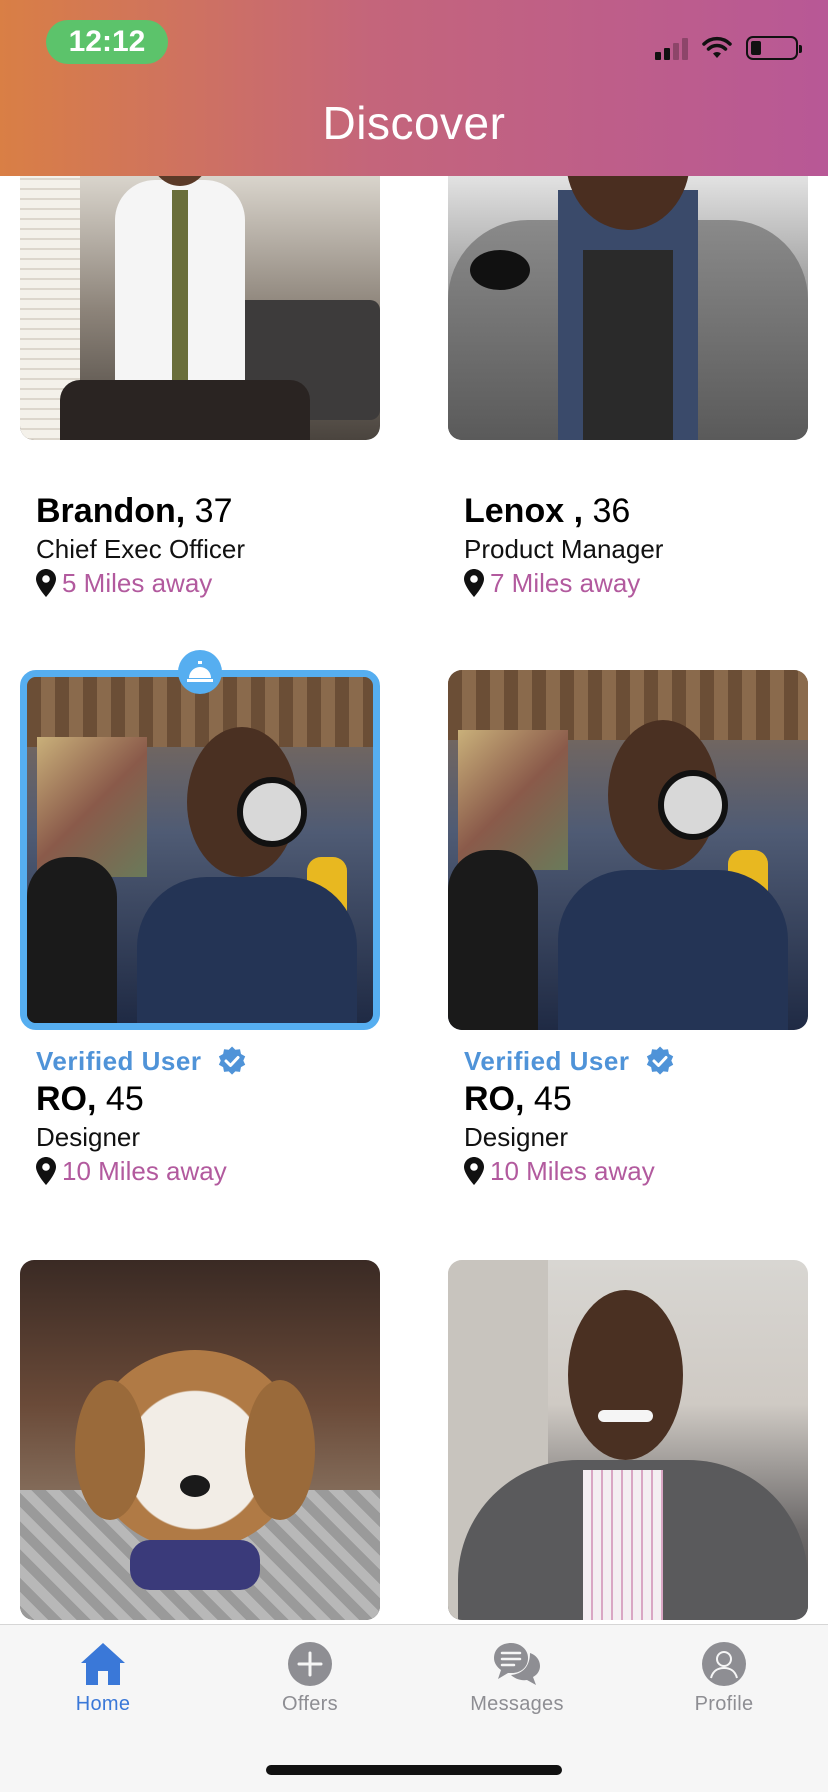 Image resolution: width=828 pixels, height=1792 pixels. What do you see at coordinates (564, 549) in the screenshot?
I see `profile-job-title: Product Manager` at bounding box center [564, 549].